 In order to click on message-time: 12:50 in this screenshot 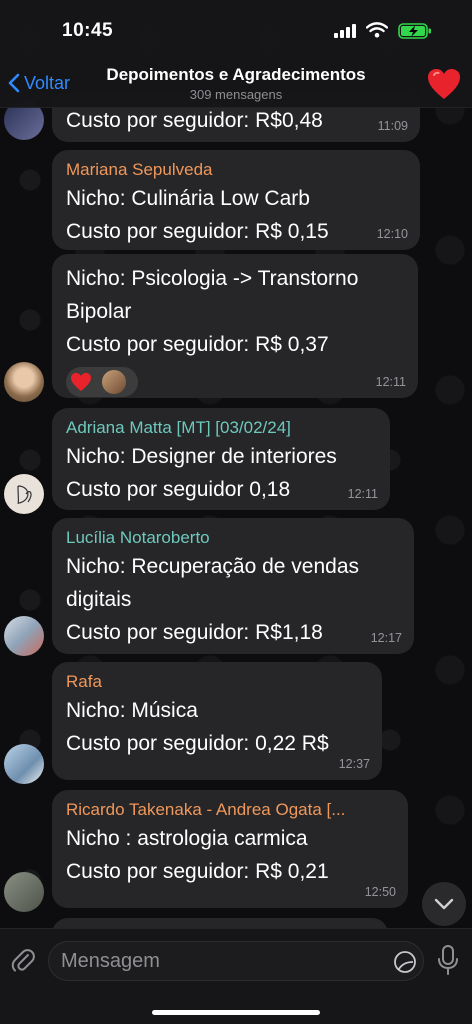, I will do `click(380, 892)`.